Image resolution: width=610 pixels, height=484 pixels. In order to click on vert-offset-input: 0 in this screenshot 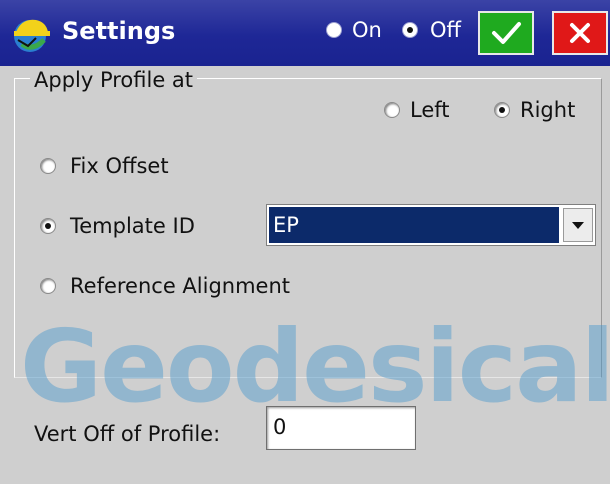, I will do `click(341, 428)`.